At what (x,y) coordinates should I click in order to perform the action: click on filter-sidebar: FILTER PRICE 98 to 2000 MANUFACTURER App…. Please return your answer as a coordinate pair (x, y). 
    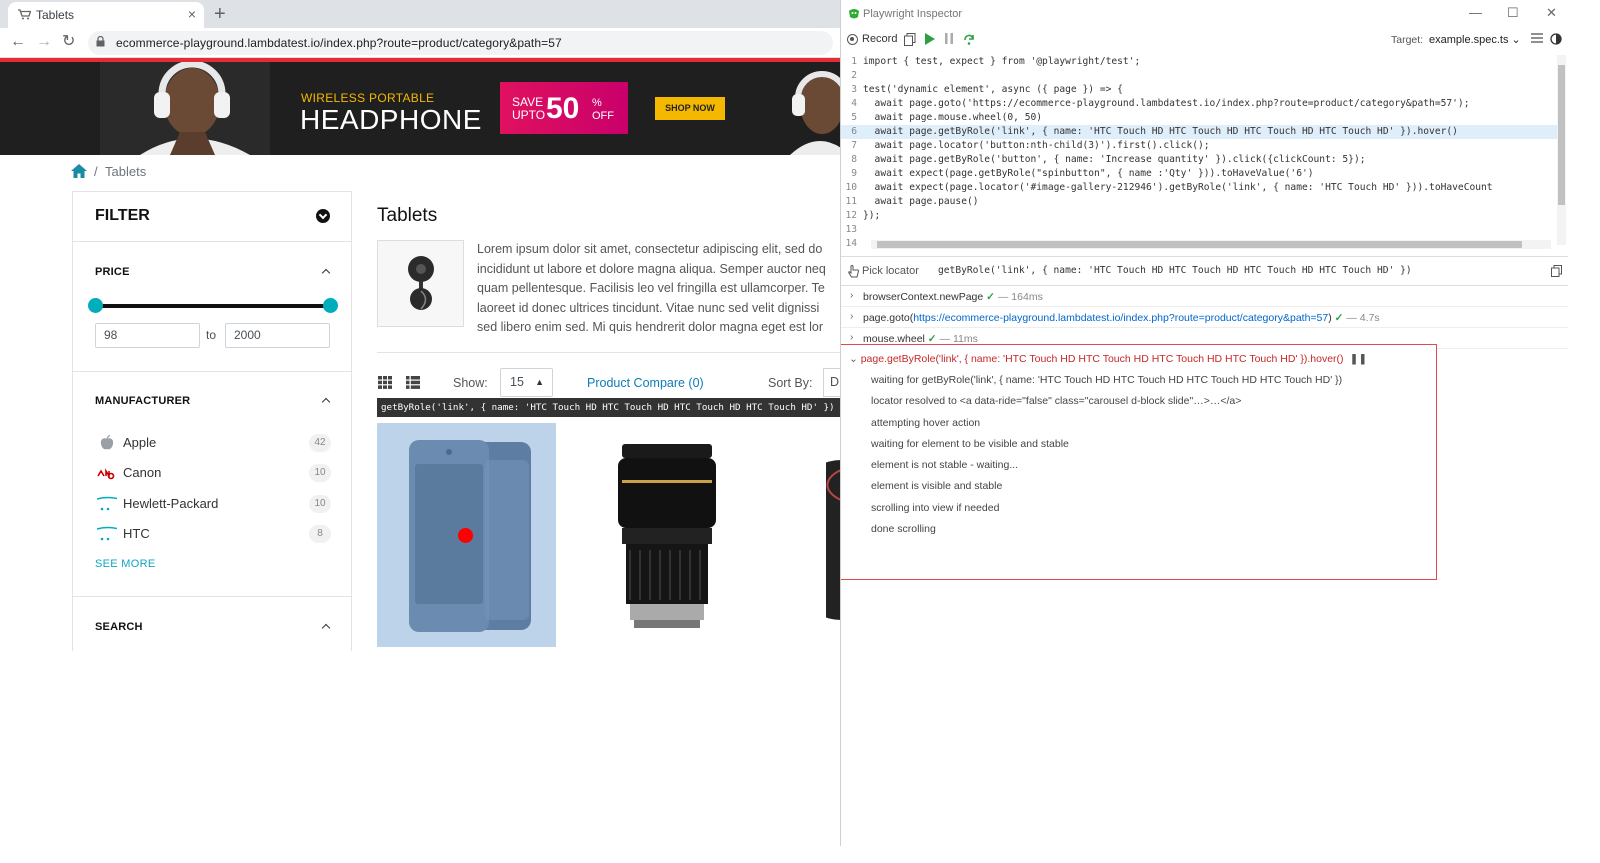
    Looking at the image, I should click on (212, 421).